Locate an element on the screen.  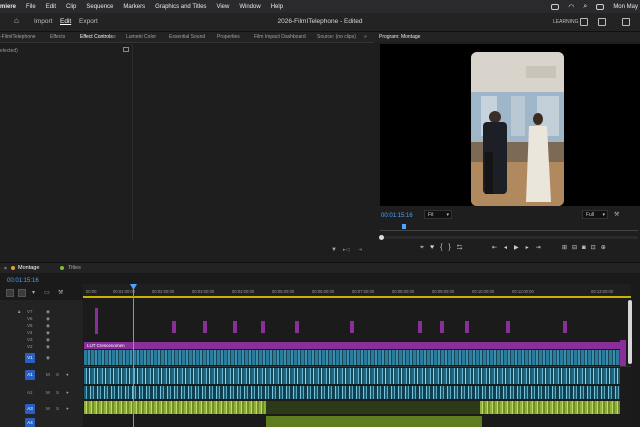
work-area-bar is located at coordinates (357, 297).